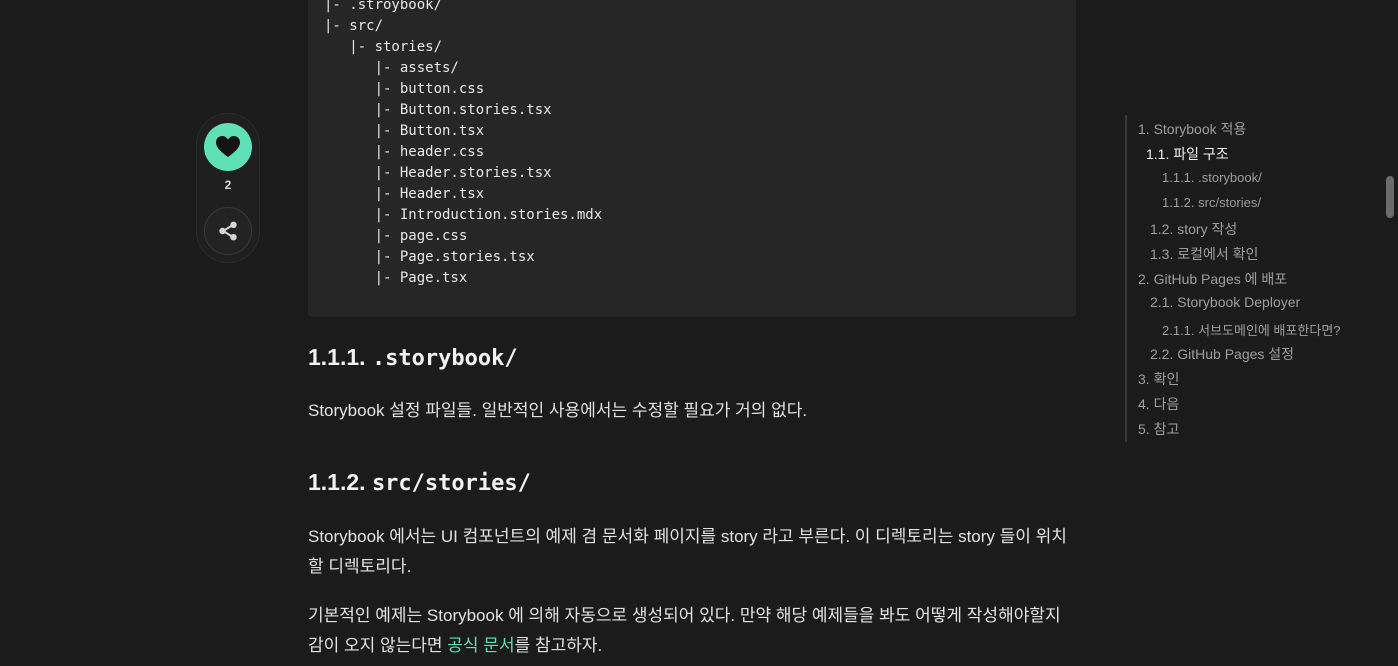  Describe the element at coordinates (1192, 129) in the screenshot. I see `toc-item: 1. Storybook 적용` at that location.